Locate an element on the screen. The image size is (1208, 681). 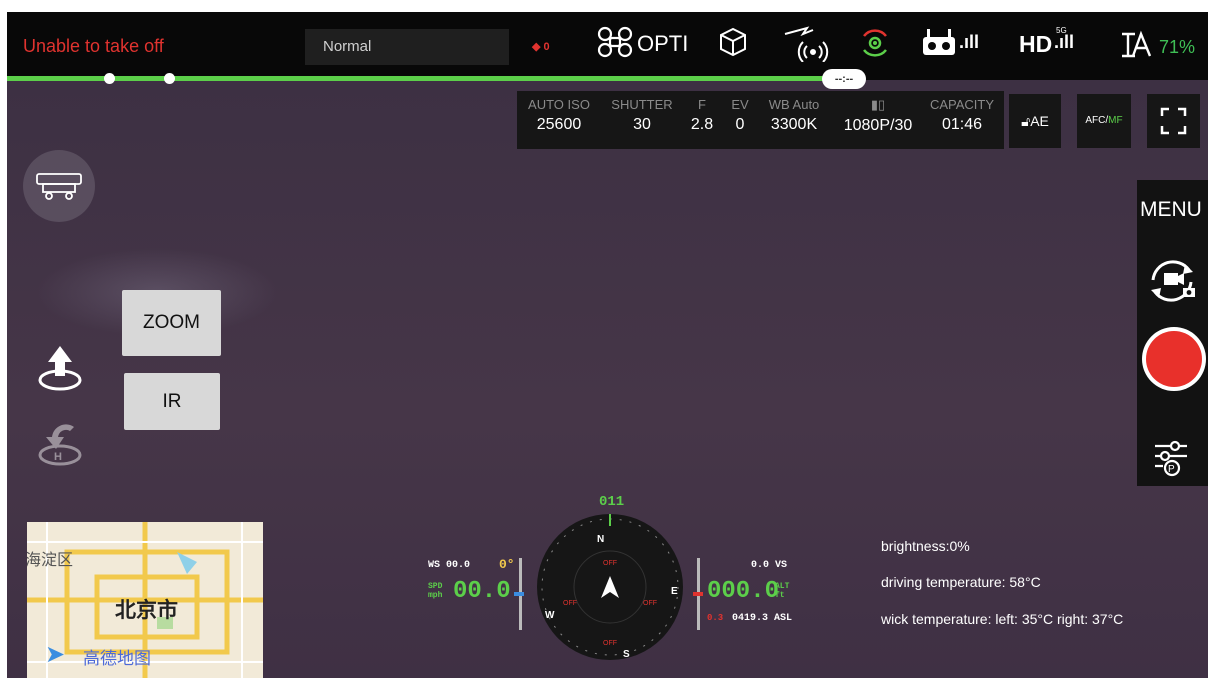
distance-red: 0.3 is located at coordinates (715, 618).